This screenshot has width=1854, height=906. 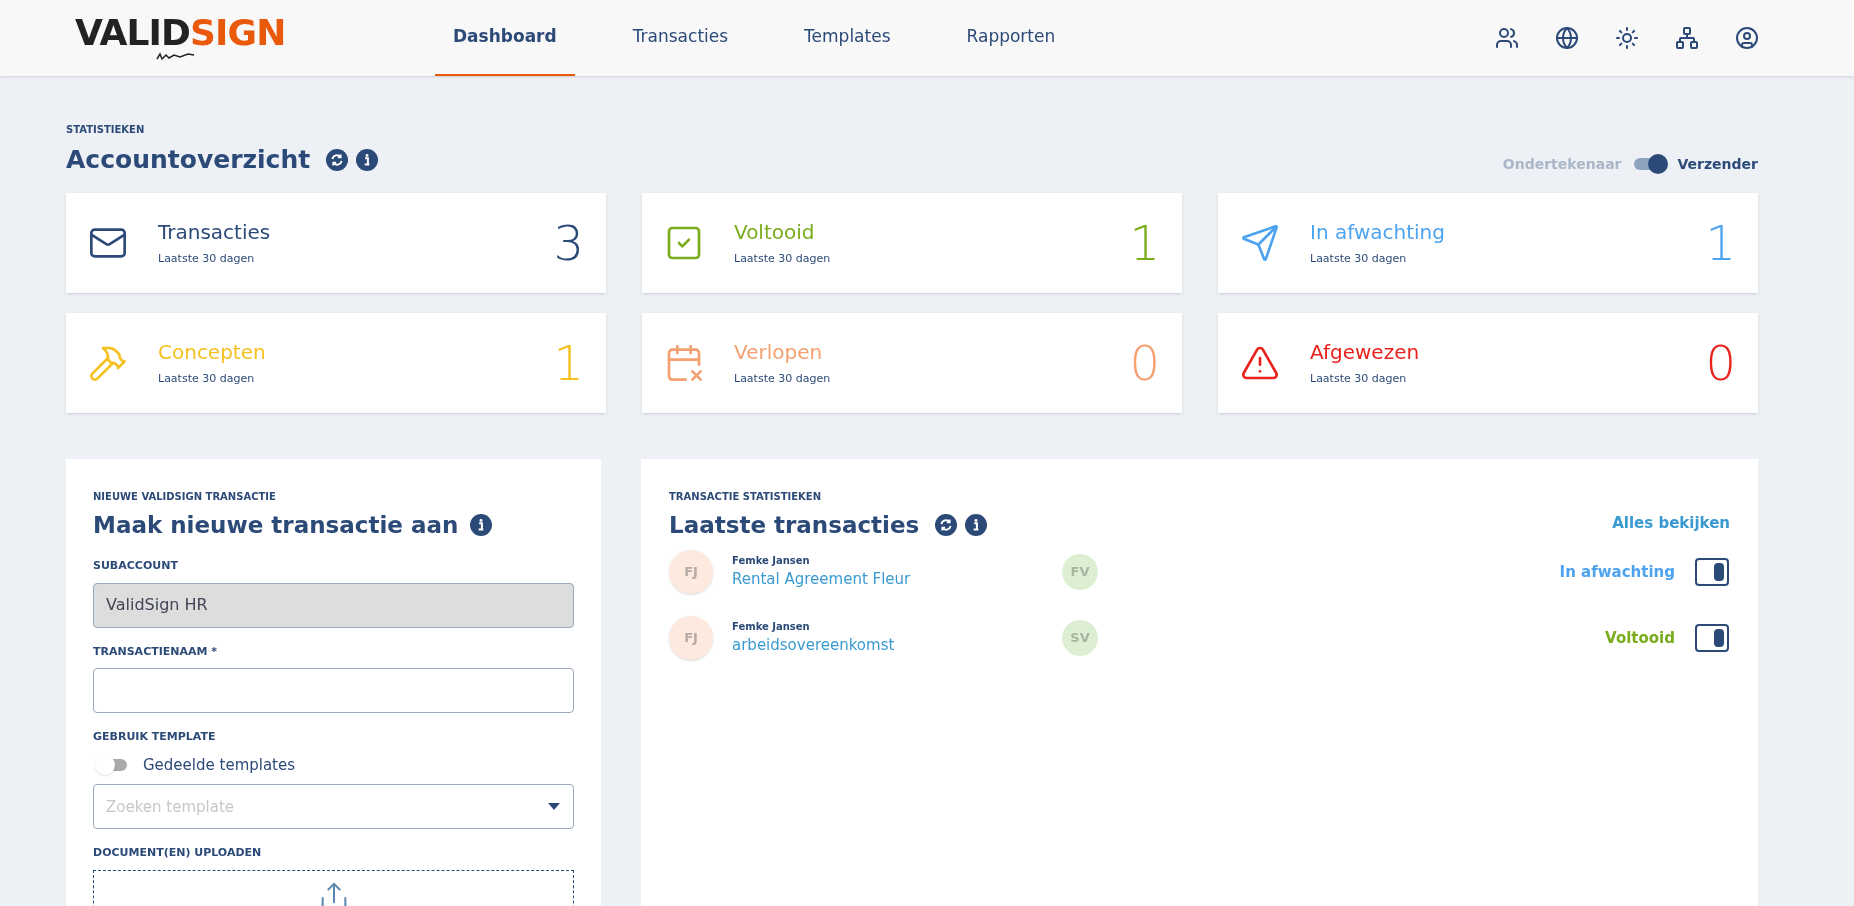 I want to click on field-label: GEBRUIK TEMPLATE, so click(x=155, y=737).